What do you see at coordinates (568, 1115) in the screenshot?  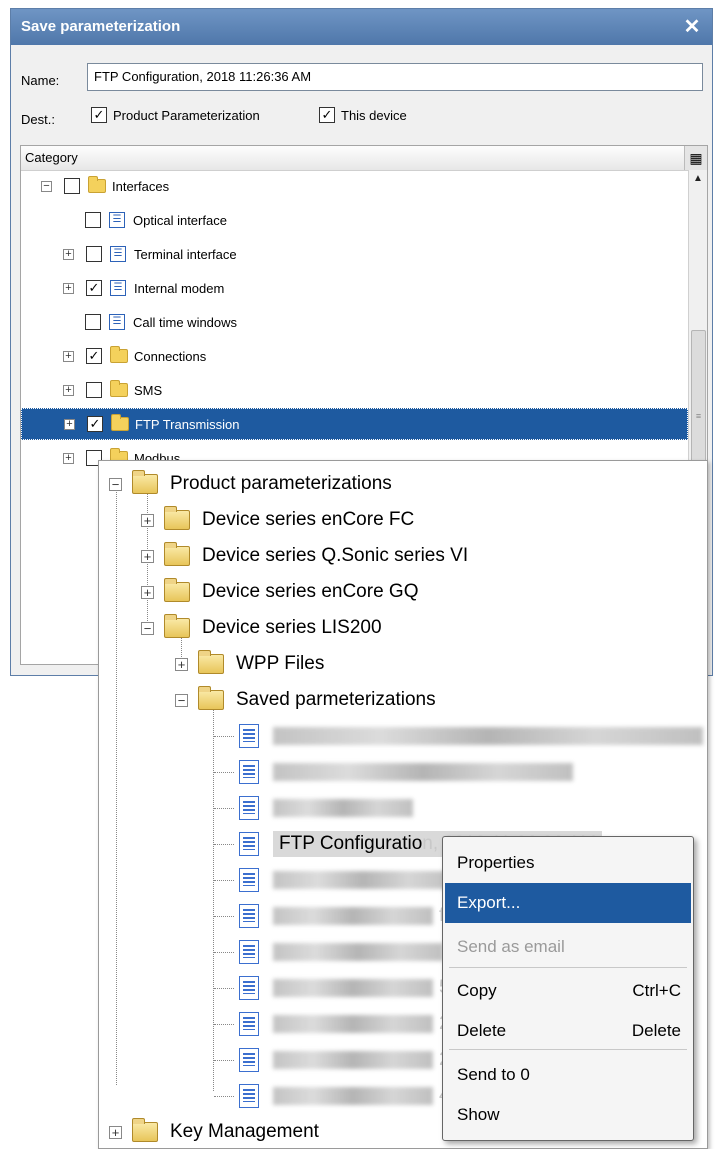 I see `menu-item-show: Show` at bounding box center [568, 1115].